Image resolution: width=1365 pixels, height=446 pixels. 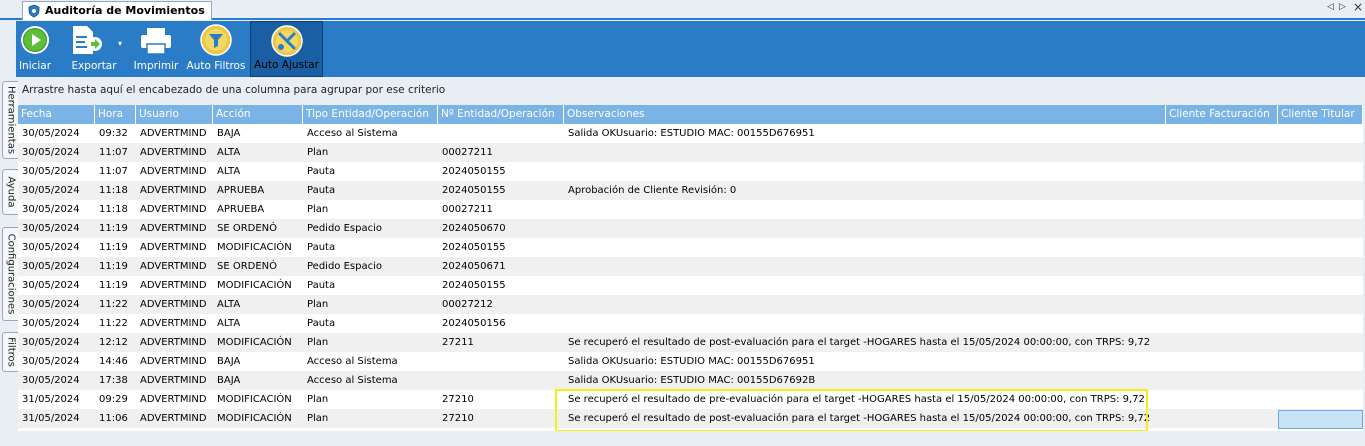 What do you see at coordinates (117, 10) in the screenshot?
I see `tab-auditoria-movimientos: Auditoría de Movimientos` at bounding box center [117, 10].